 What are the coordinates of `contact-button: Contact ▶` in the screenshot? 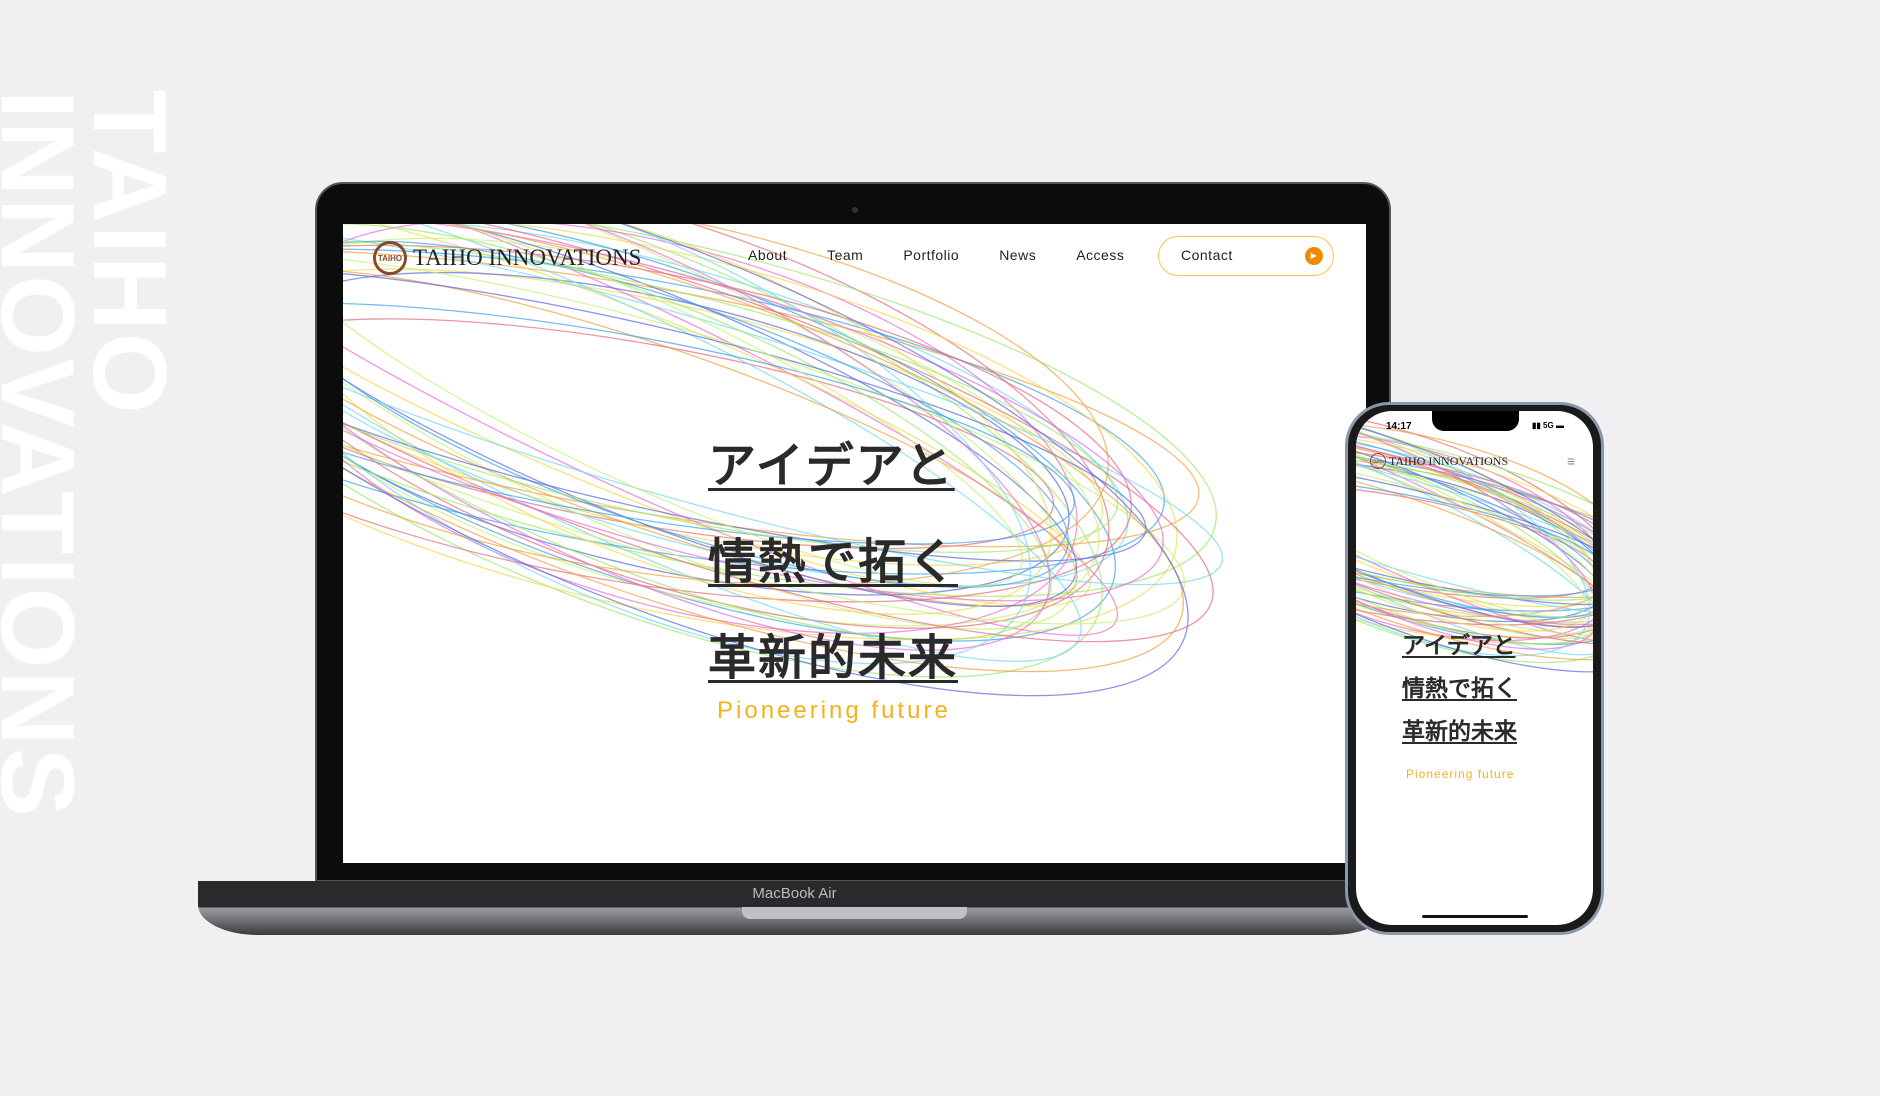 It's located at (1246, 256).